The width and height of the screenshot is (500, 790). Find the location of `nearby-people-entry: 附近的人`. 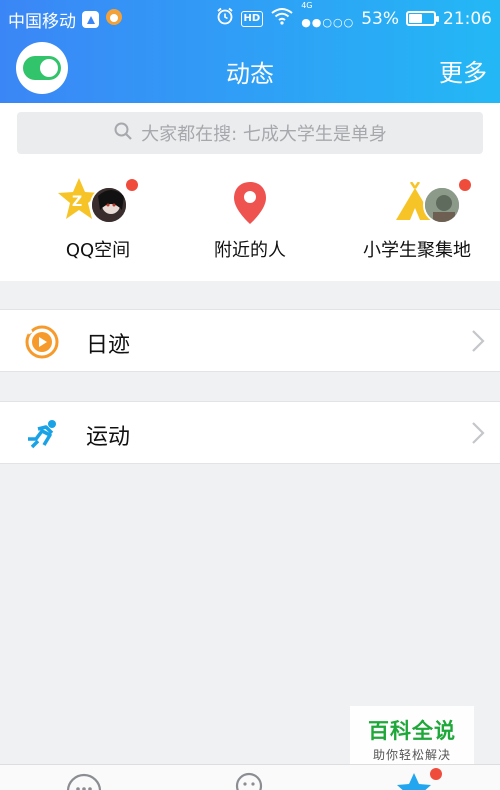

nearby-people-entry: 附近的人 is located at coordinates (250, 216).